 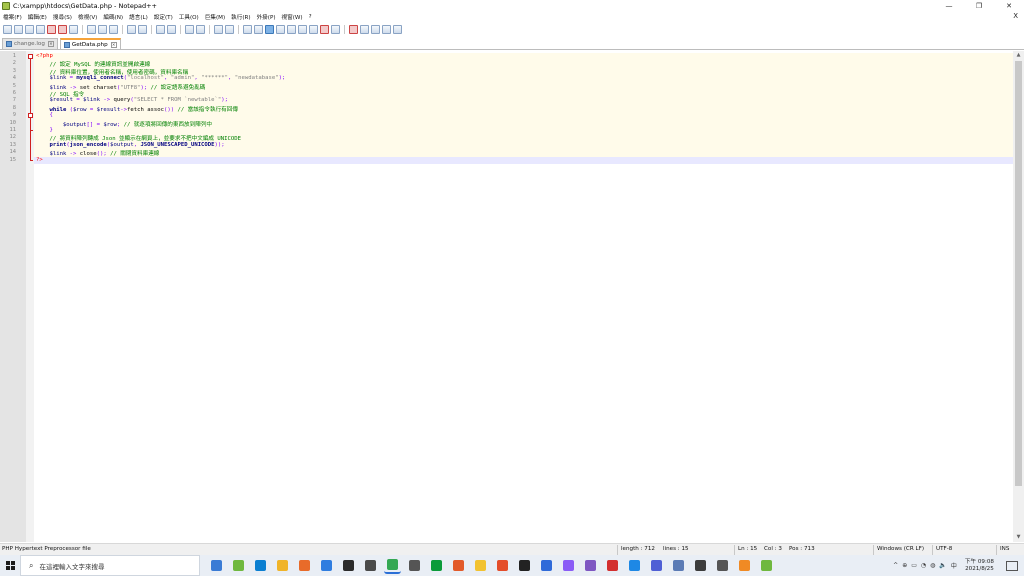 What do you see at coordinates (229, 29) in the screenshot?
I see `sync-horizontal-icon` at bounding box center [229, 29].